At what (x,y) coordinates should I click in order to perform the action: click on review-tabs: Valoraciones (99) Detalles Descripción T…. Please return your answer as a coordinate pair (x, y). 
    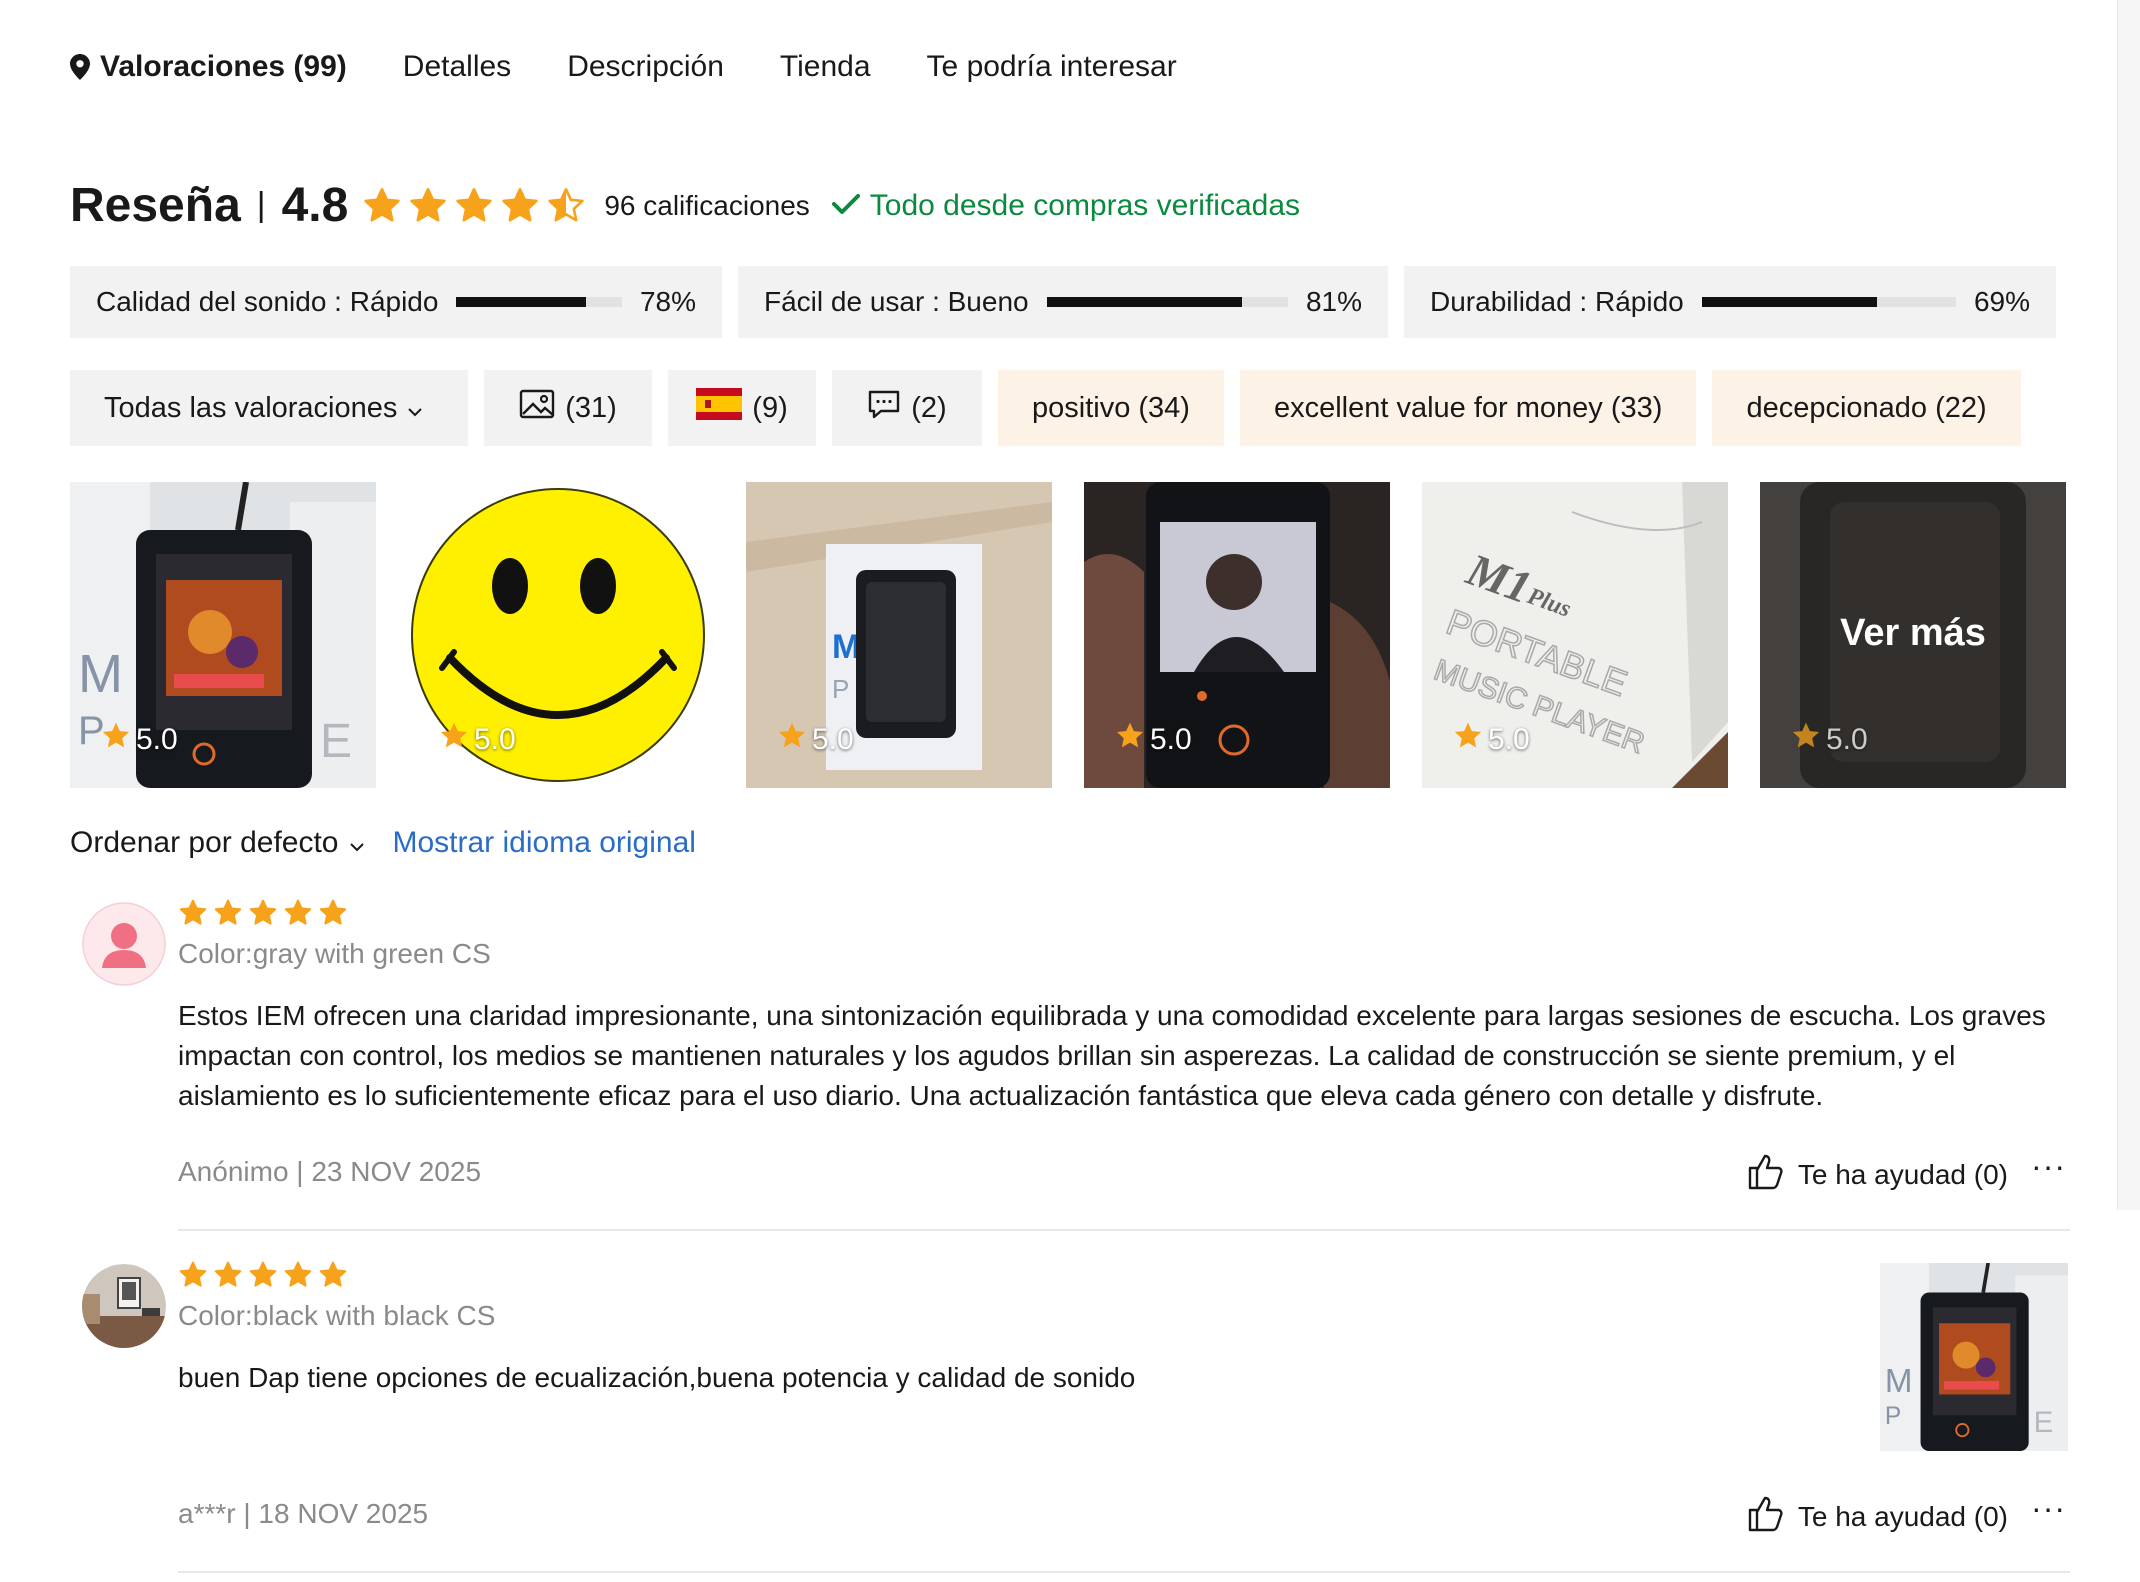
    Looking at the image, I should click on (623, 67).